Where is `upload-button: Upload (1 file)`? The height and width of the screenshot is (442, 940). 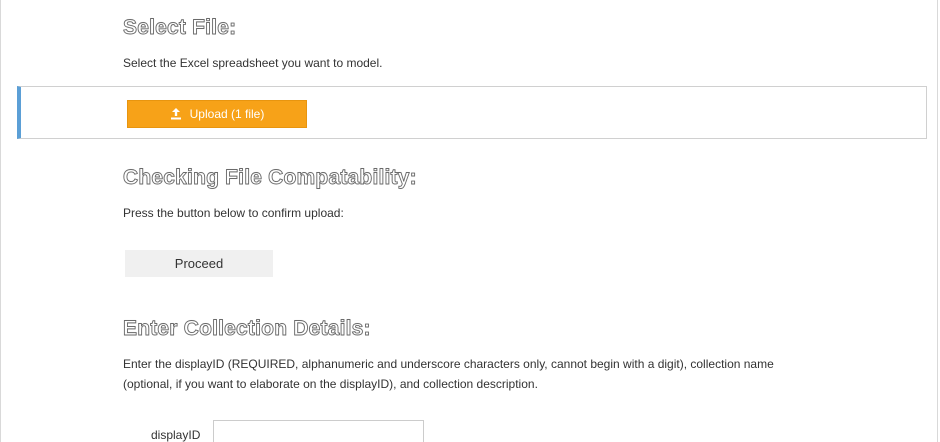 upload-button: Upload (1 file) is located at coordinates (217, 114).